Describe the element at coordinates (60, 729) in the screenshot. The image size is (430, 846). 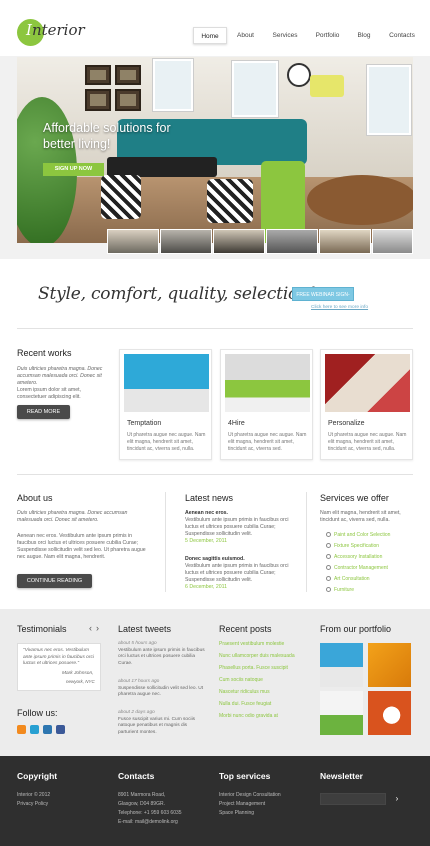
I see `facebook-icon` at that location.